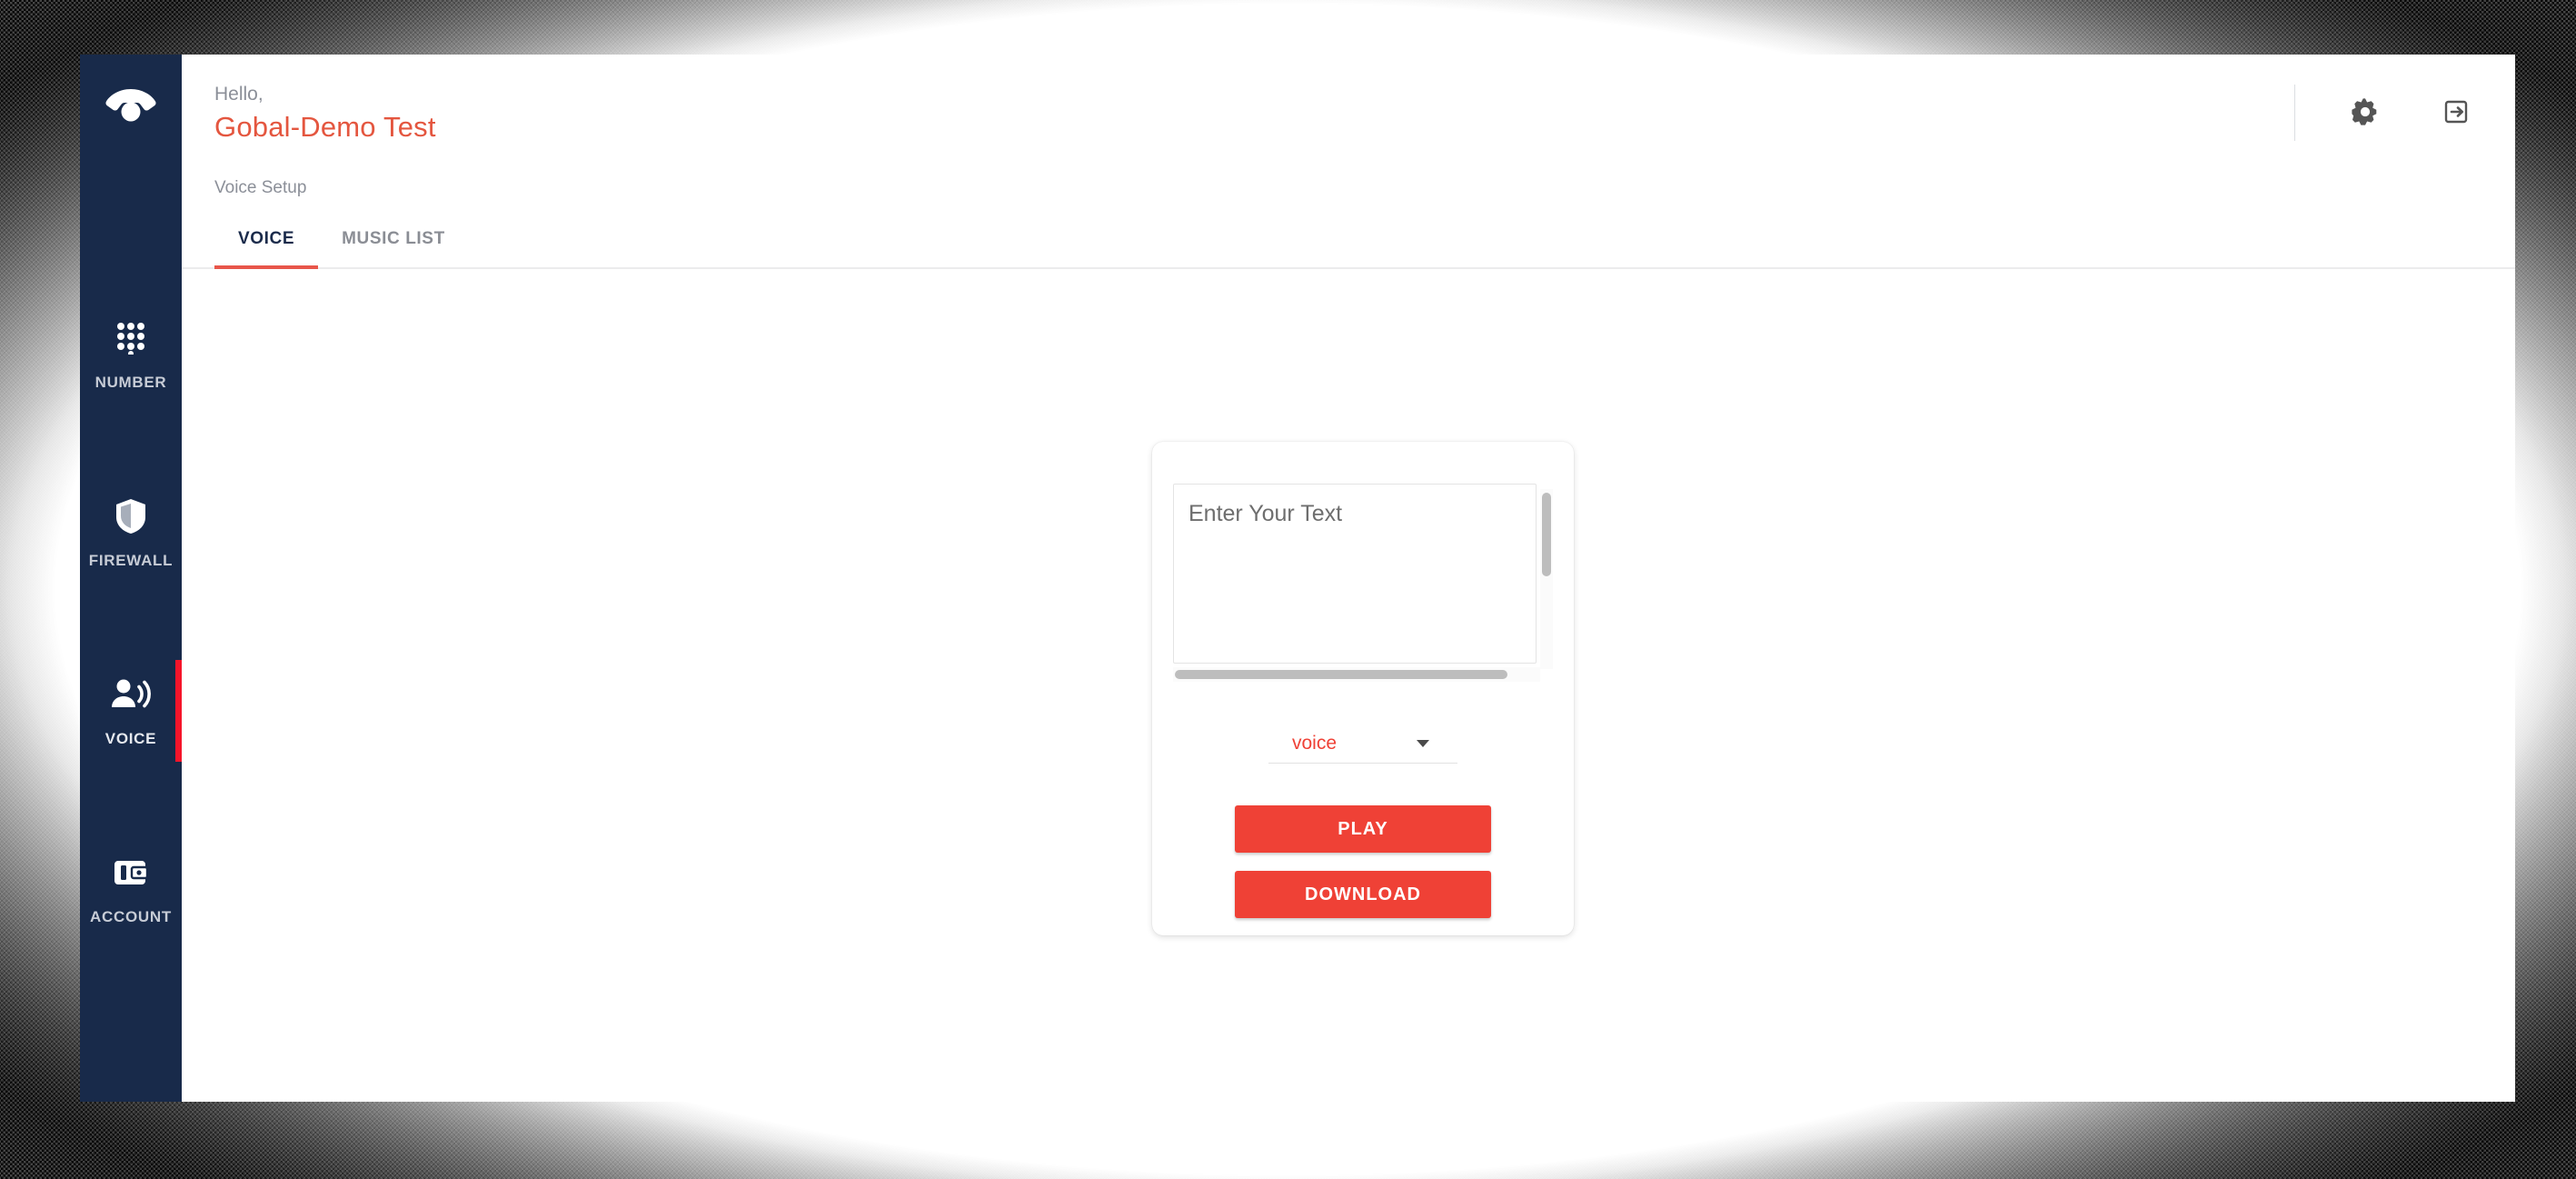 The image size is (2576, 1179). I want to click on caret-down-icon, so click(1423, 743).